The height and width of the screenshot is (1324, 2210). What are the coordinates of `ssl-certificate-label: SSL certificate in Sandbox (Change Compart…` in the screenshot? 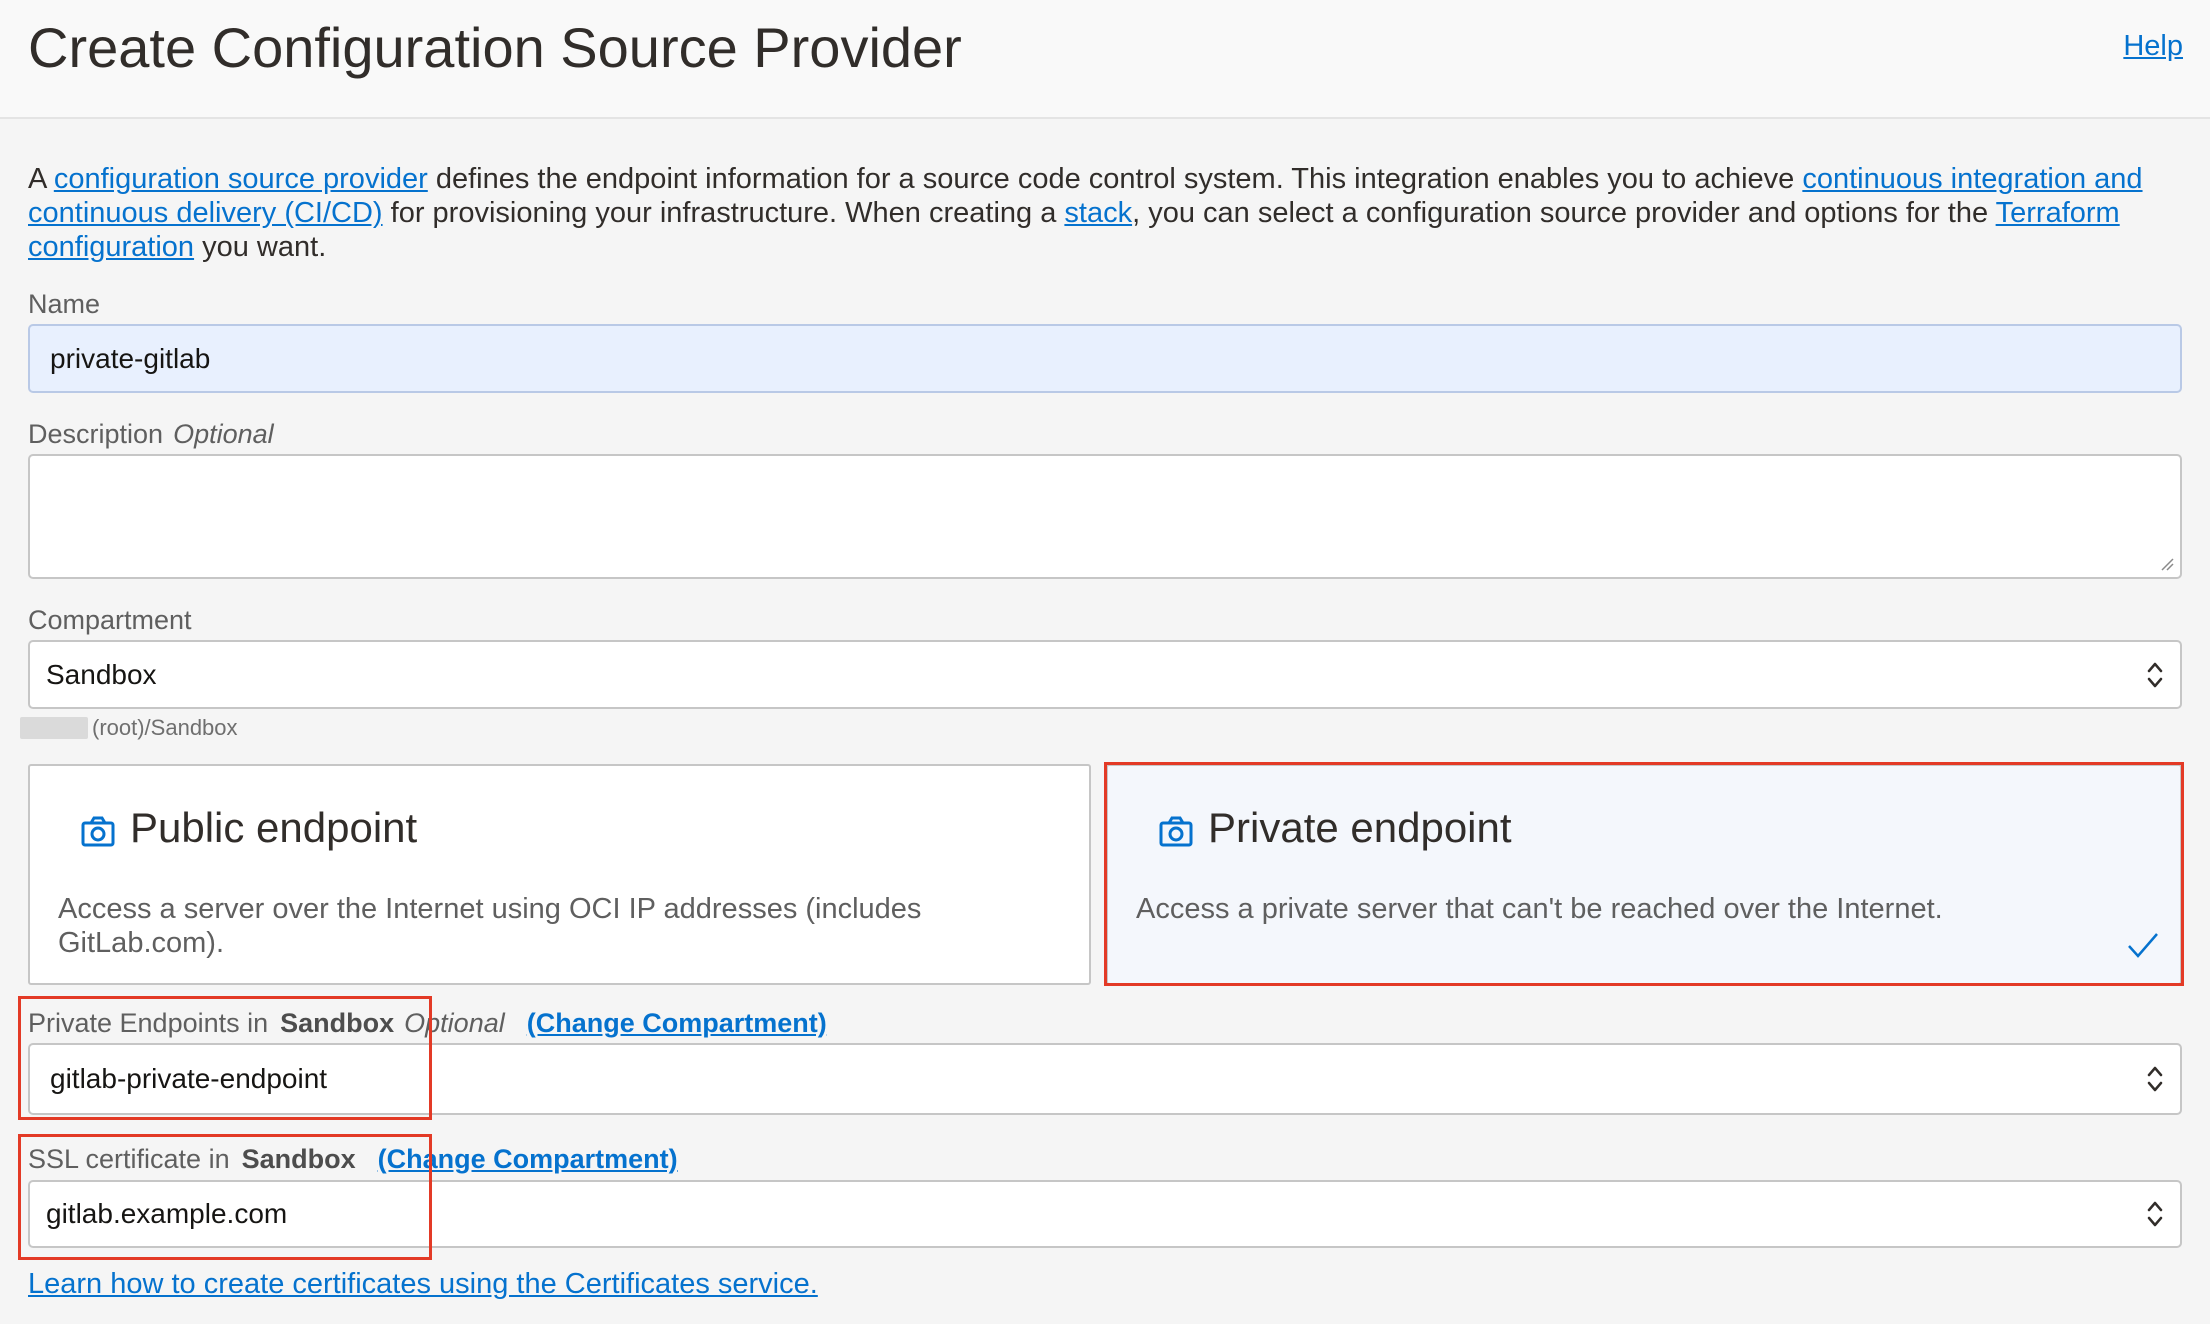 It's located at (353, 1159).